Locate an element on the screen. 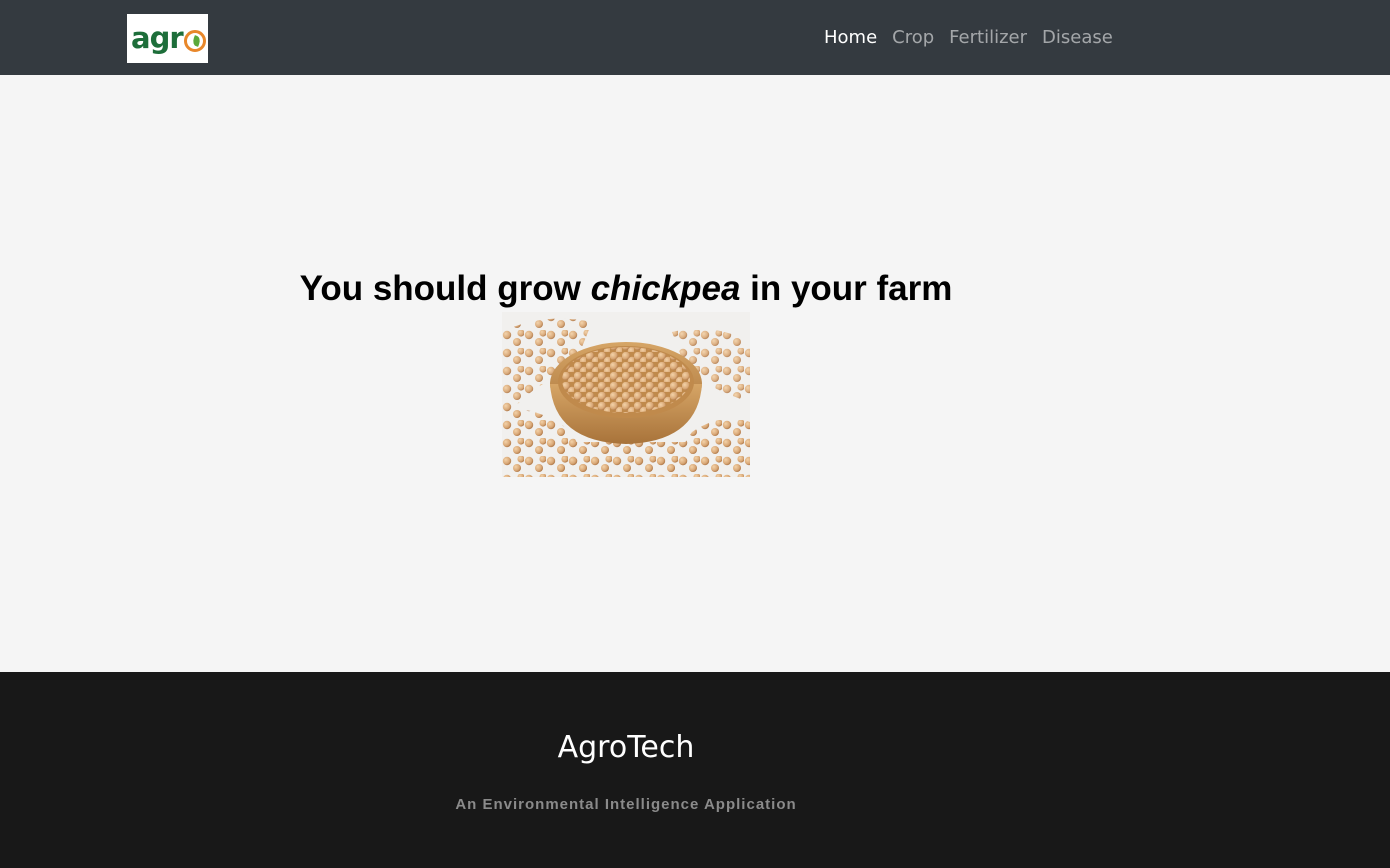 This screenshot has width=1390, height=868. logo-text: agr is located at coordinates (157, 38).